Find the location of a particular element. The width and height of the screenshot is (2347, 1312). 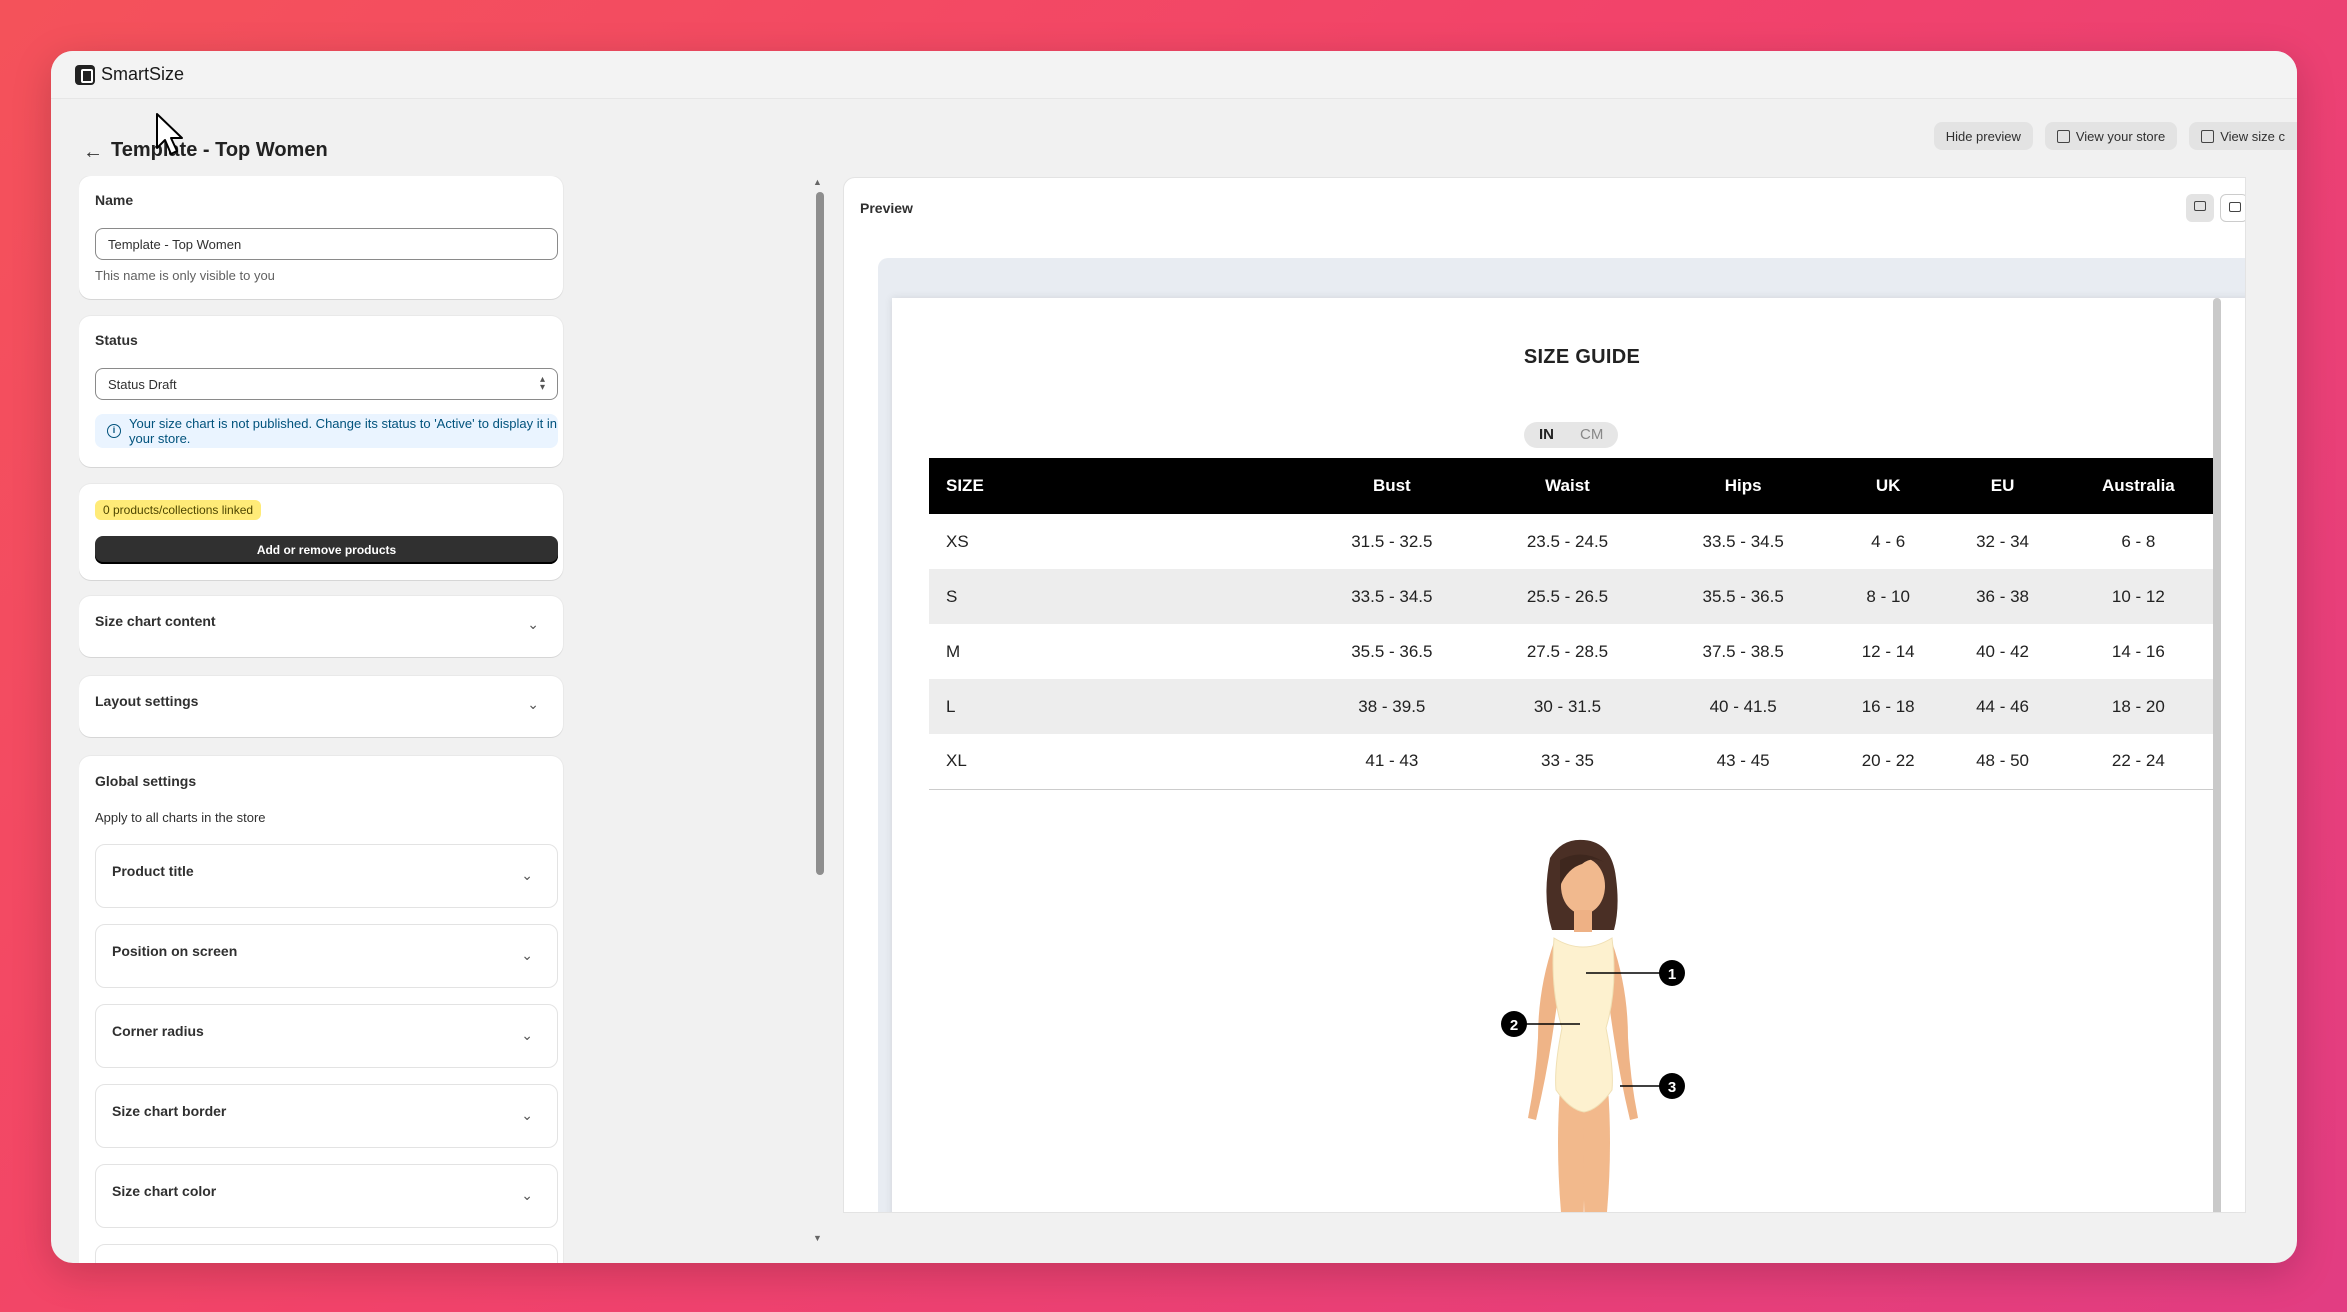

size-cell: L is located at coordinates (1116, 706).